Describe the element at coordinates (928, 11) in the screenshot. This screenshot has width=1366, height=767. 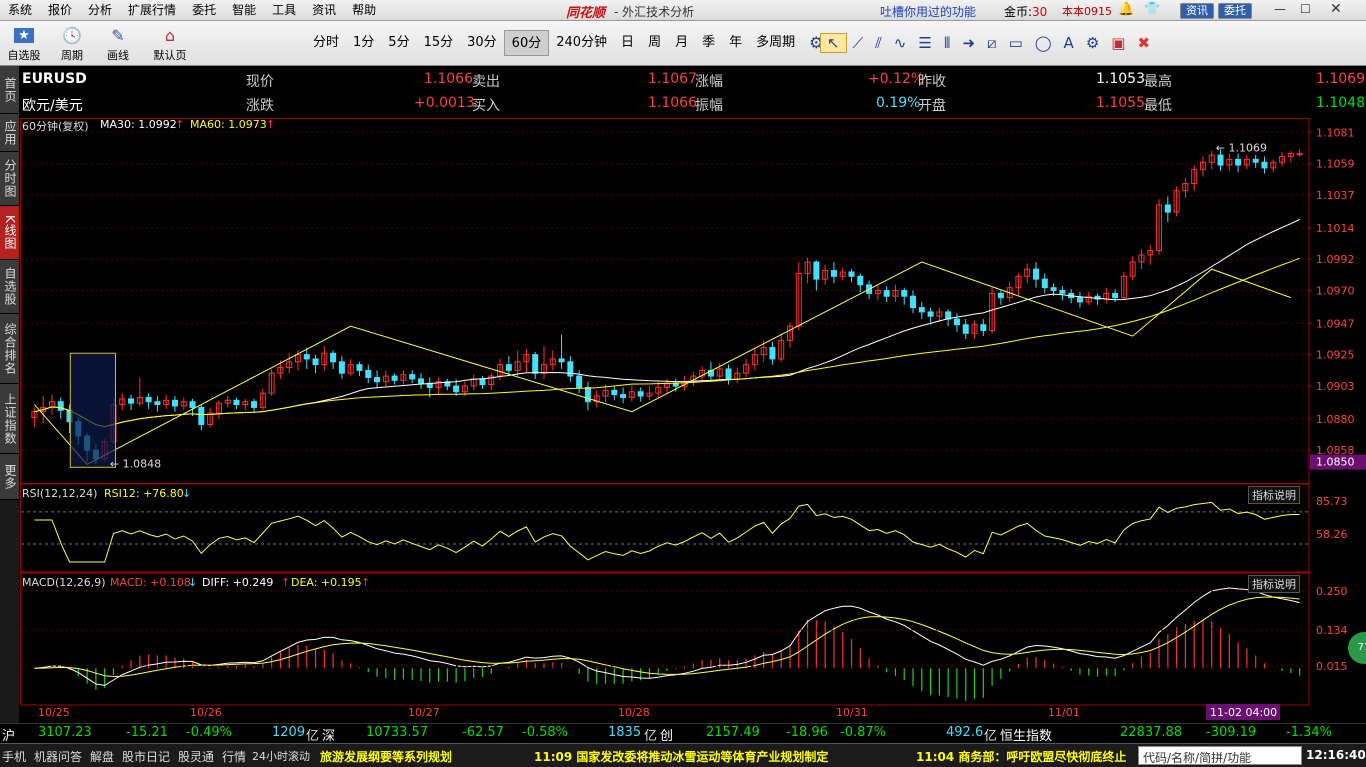
I see `feedback-link: 吐槽你用过的功能` at that location.